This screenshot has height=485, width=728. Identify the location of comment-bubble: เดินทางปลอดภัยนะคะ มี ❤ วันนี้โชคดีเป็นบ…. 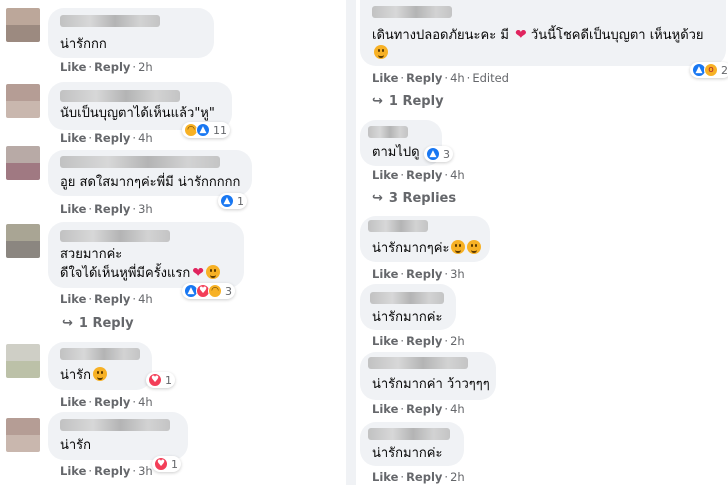
(543, 33).